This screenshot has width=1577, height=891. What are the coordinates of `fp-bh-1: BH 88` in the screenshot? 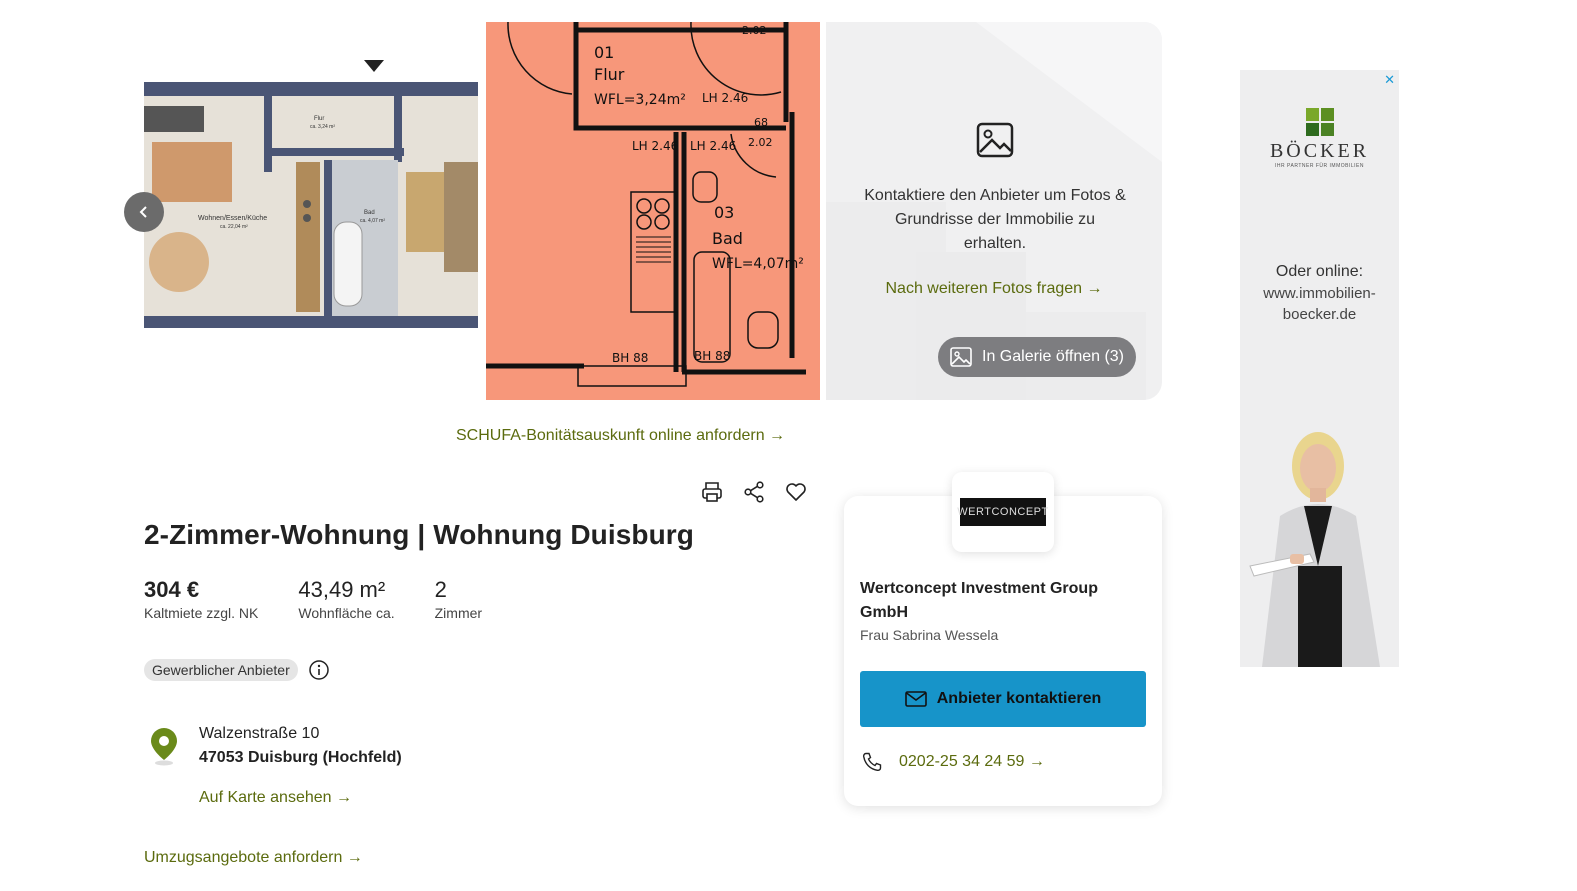 It's located at (630, 358).